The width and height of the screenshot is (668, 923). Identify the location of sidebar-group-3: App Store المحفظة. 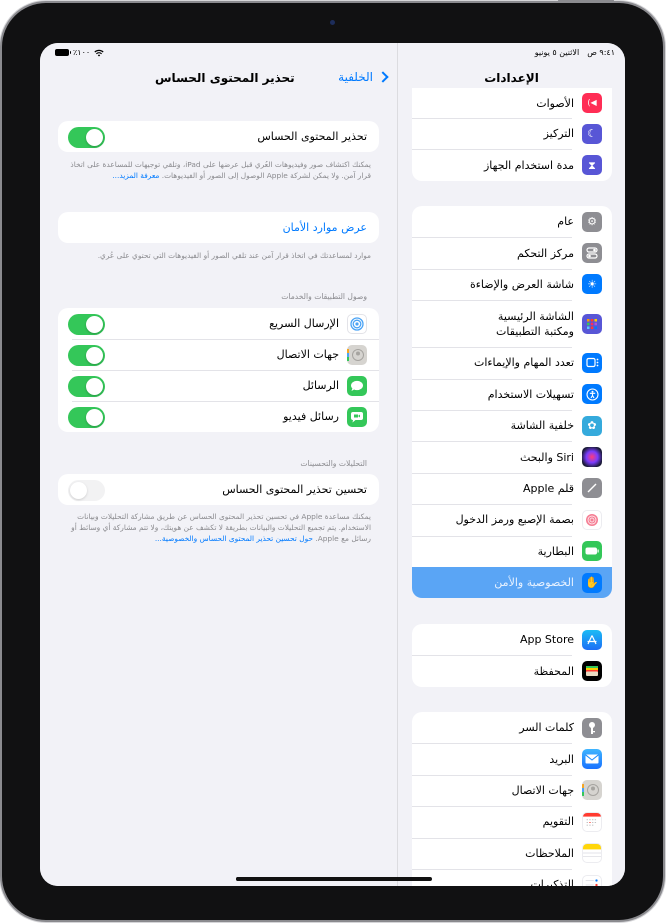
(512, 655).